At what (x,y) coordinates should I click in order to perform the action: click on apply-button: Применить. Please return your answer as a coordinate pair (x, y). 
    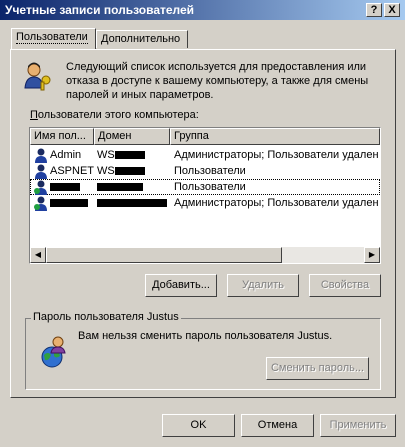
    Looking at the image, I should click on (358, 425).